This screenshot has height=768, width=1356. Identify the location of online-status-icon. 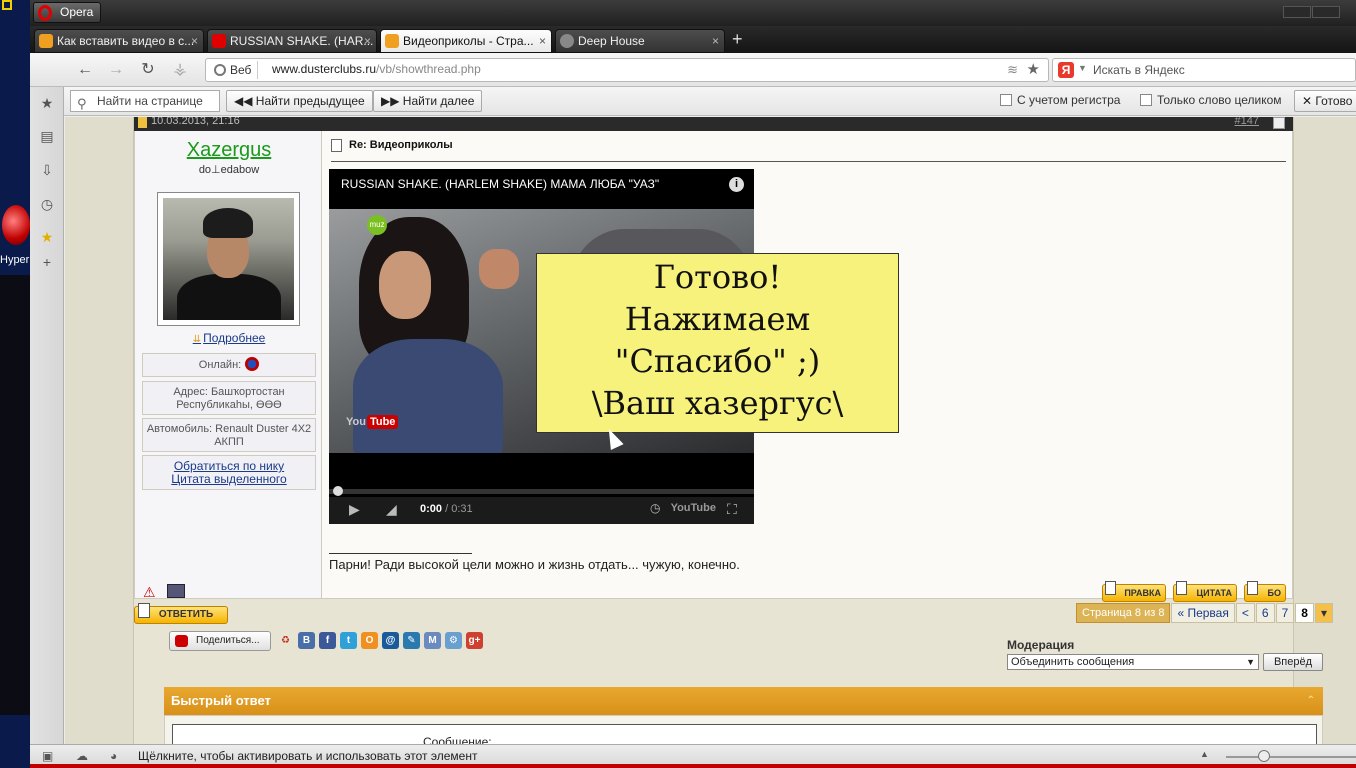
(252, 364).